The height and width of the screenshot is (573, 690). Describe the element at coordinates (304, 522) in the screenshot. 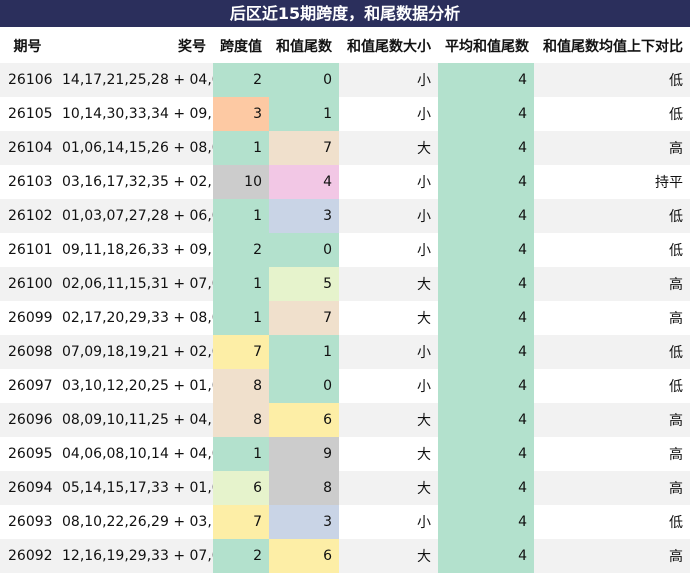

I see `cell-tail: 3` at that location.